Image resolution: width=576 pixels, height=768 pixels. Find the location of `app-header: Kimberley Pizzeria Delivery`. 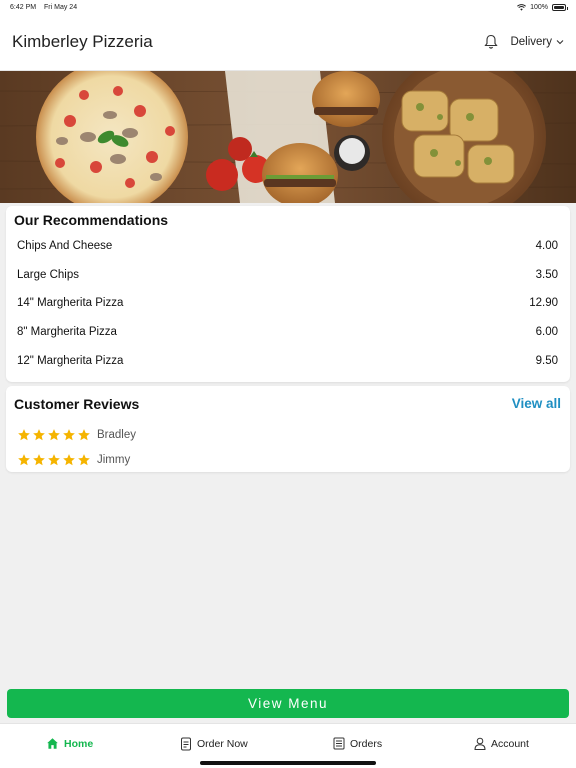

app-header: Kimberley Pizzeria Delivery is located at coordinates (288, 42).